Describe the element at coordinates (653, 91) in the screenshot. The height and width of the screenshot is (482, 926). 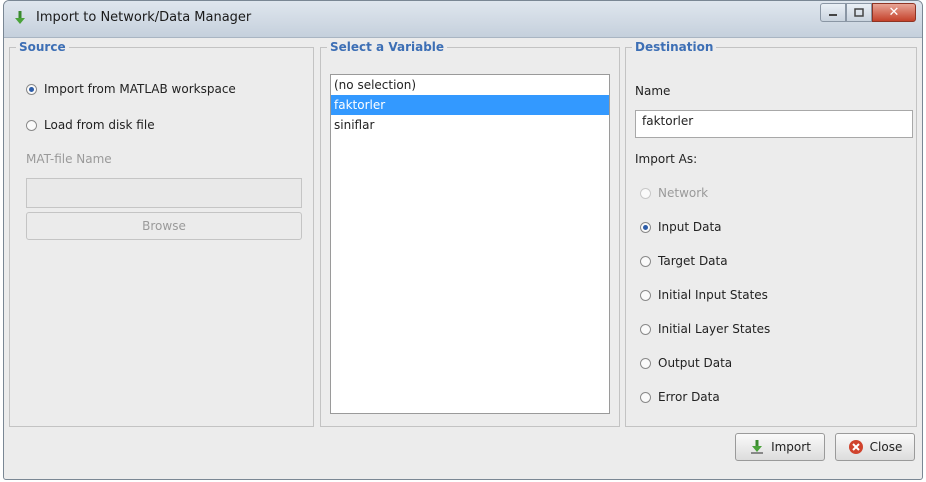
I see `name-label: Name` at that location.